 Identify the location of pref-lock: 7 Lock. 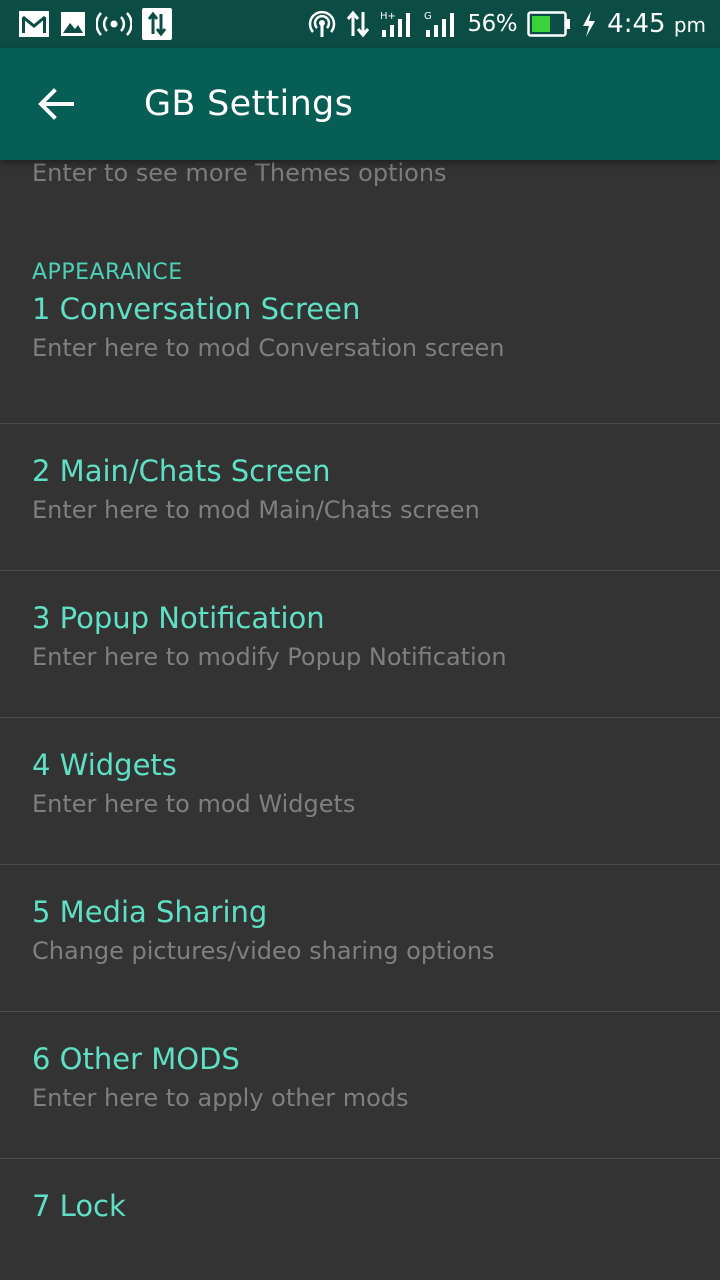
(360, 1219).